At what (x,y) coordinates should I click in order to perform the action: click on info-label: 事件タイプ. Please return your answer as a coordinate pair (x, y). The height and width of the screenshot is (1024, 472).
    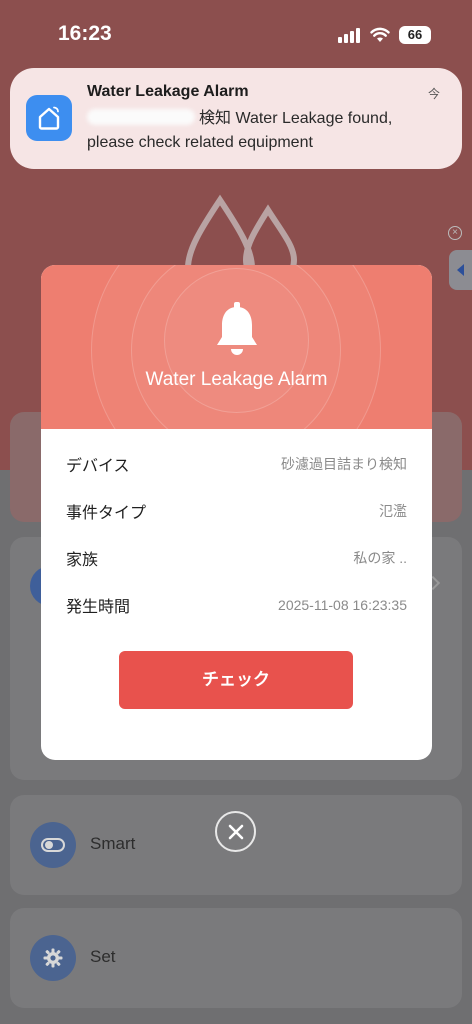
    Looking at the image, I should click on (106, 513).